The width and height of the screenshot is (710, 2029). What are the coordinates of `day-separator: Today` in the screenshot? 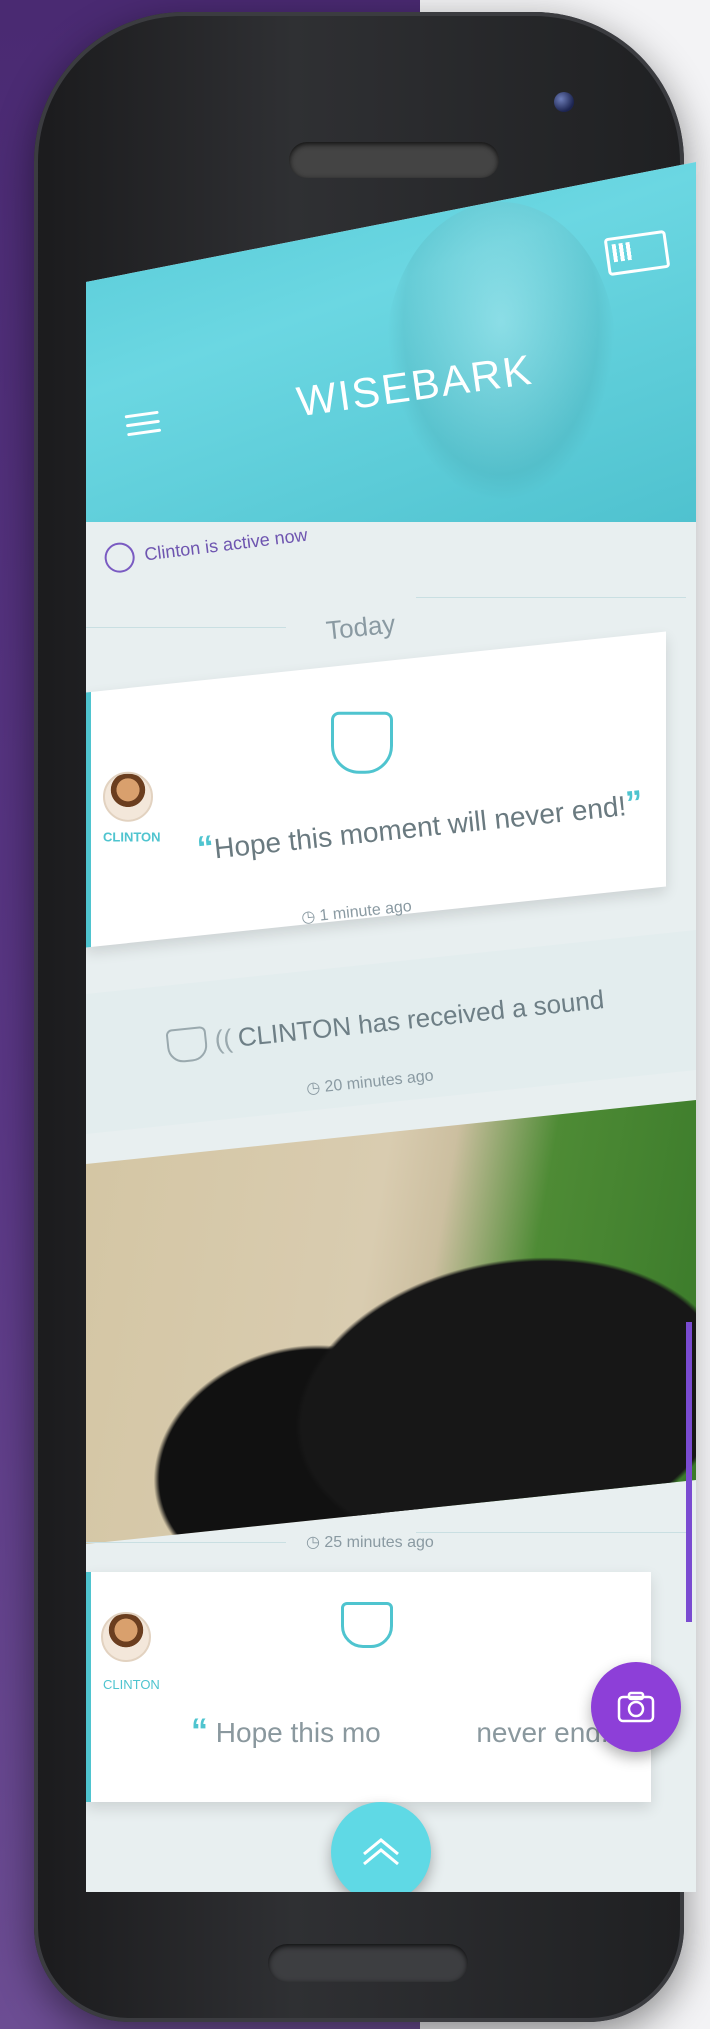 It's located at (360, 627).